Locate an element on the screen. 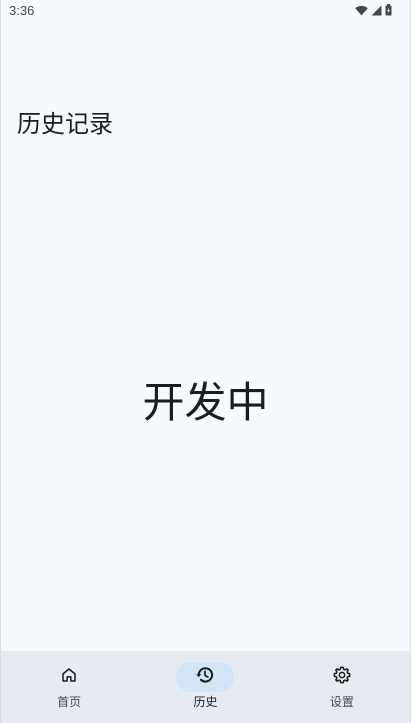 This screenshot has width=411, height=723. nav-label-settings: 设置 is located at coordinates (341, 702).